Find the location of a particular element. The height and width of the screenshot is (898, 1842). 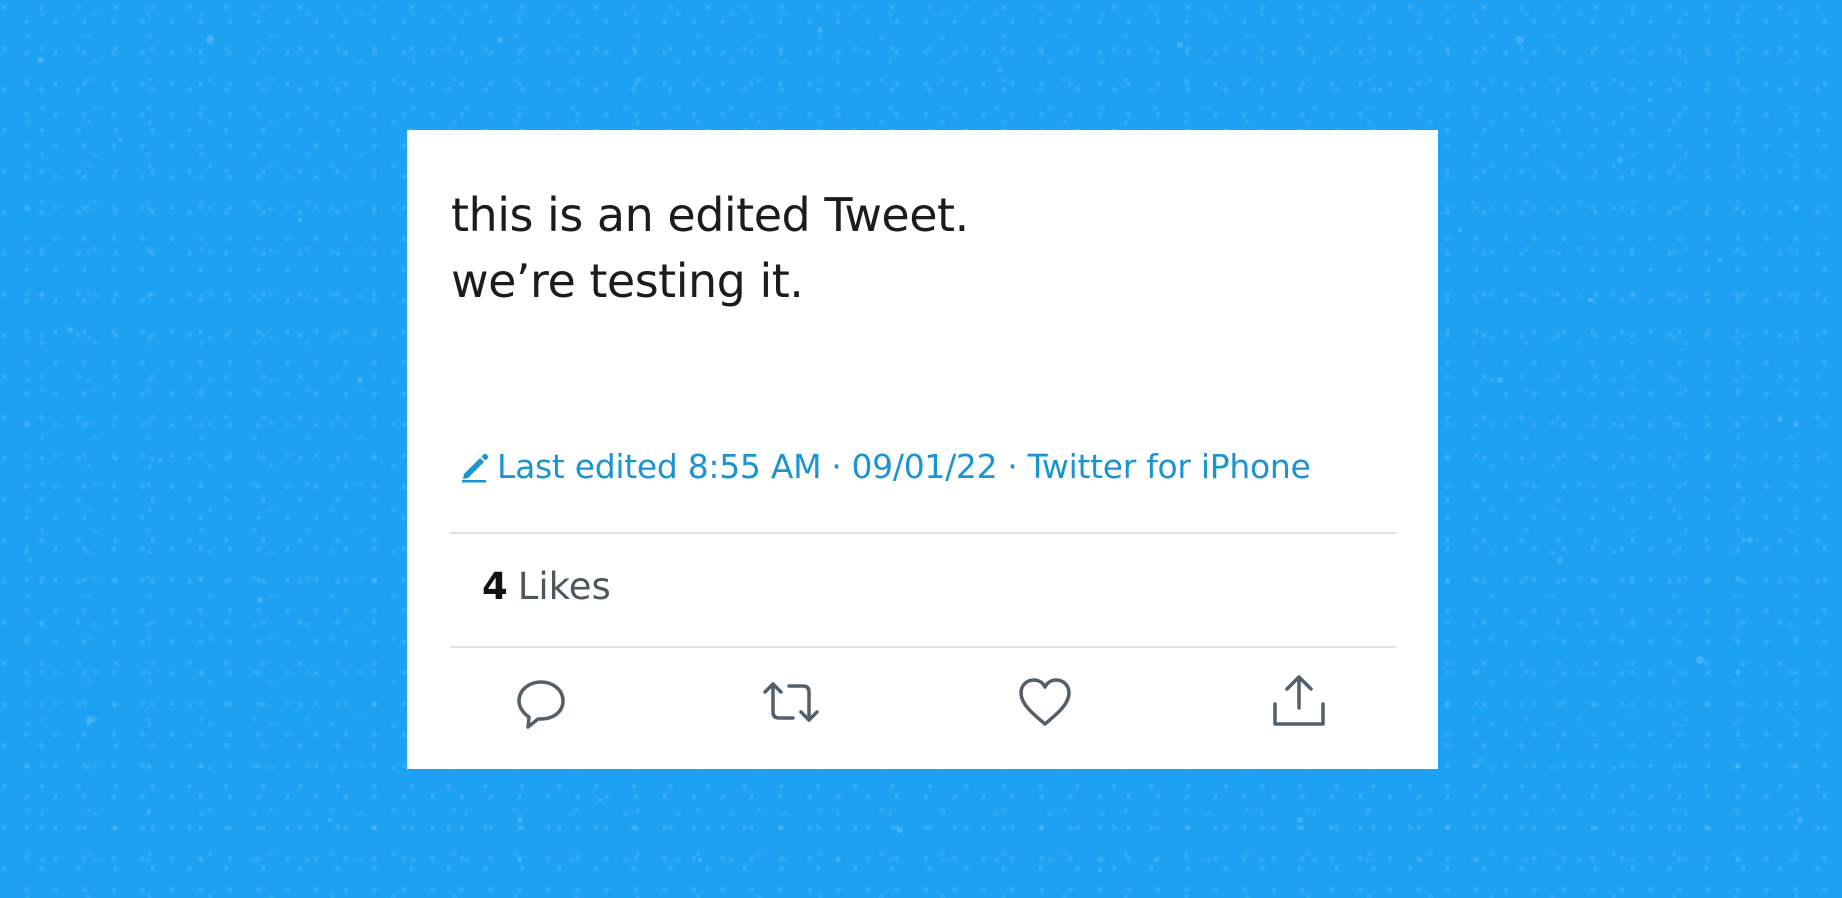

share-button is located at coordinates (1299, 702).